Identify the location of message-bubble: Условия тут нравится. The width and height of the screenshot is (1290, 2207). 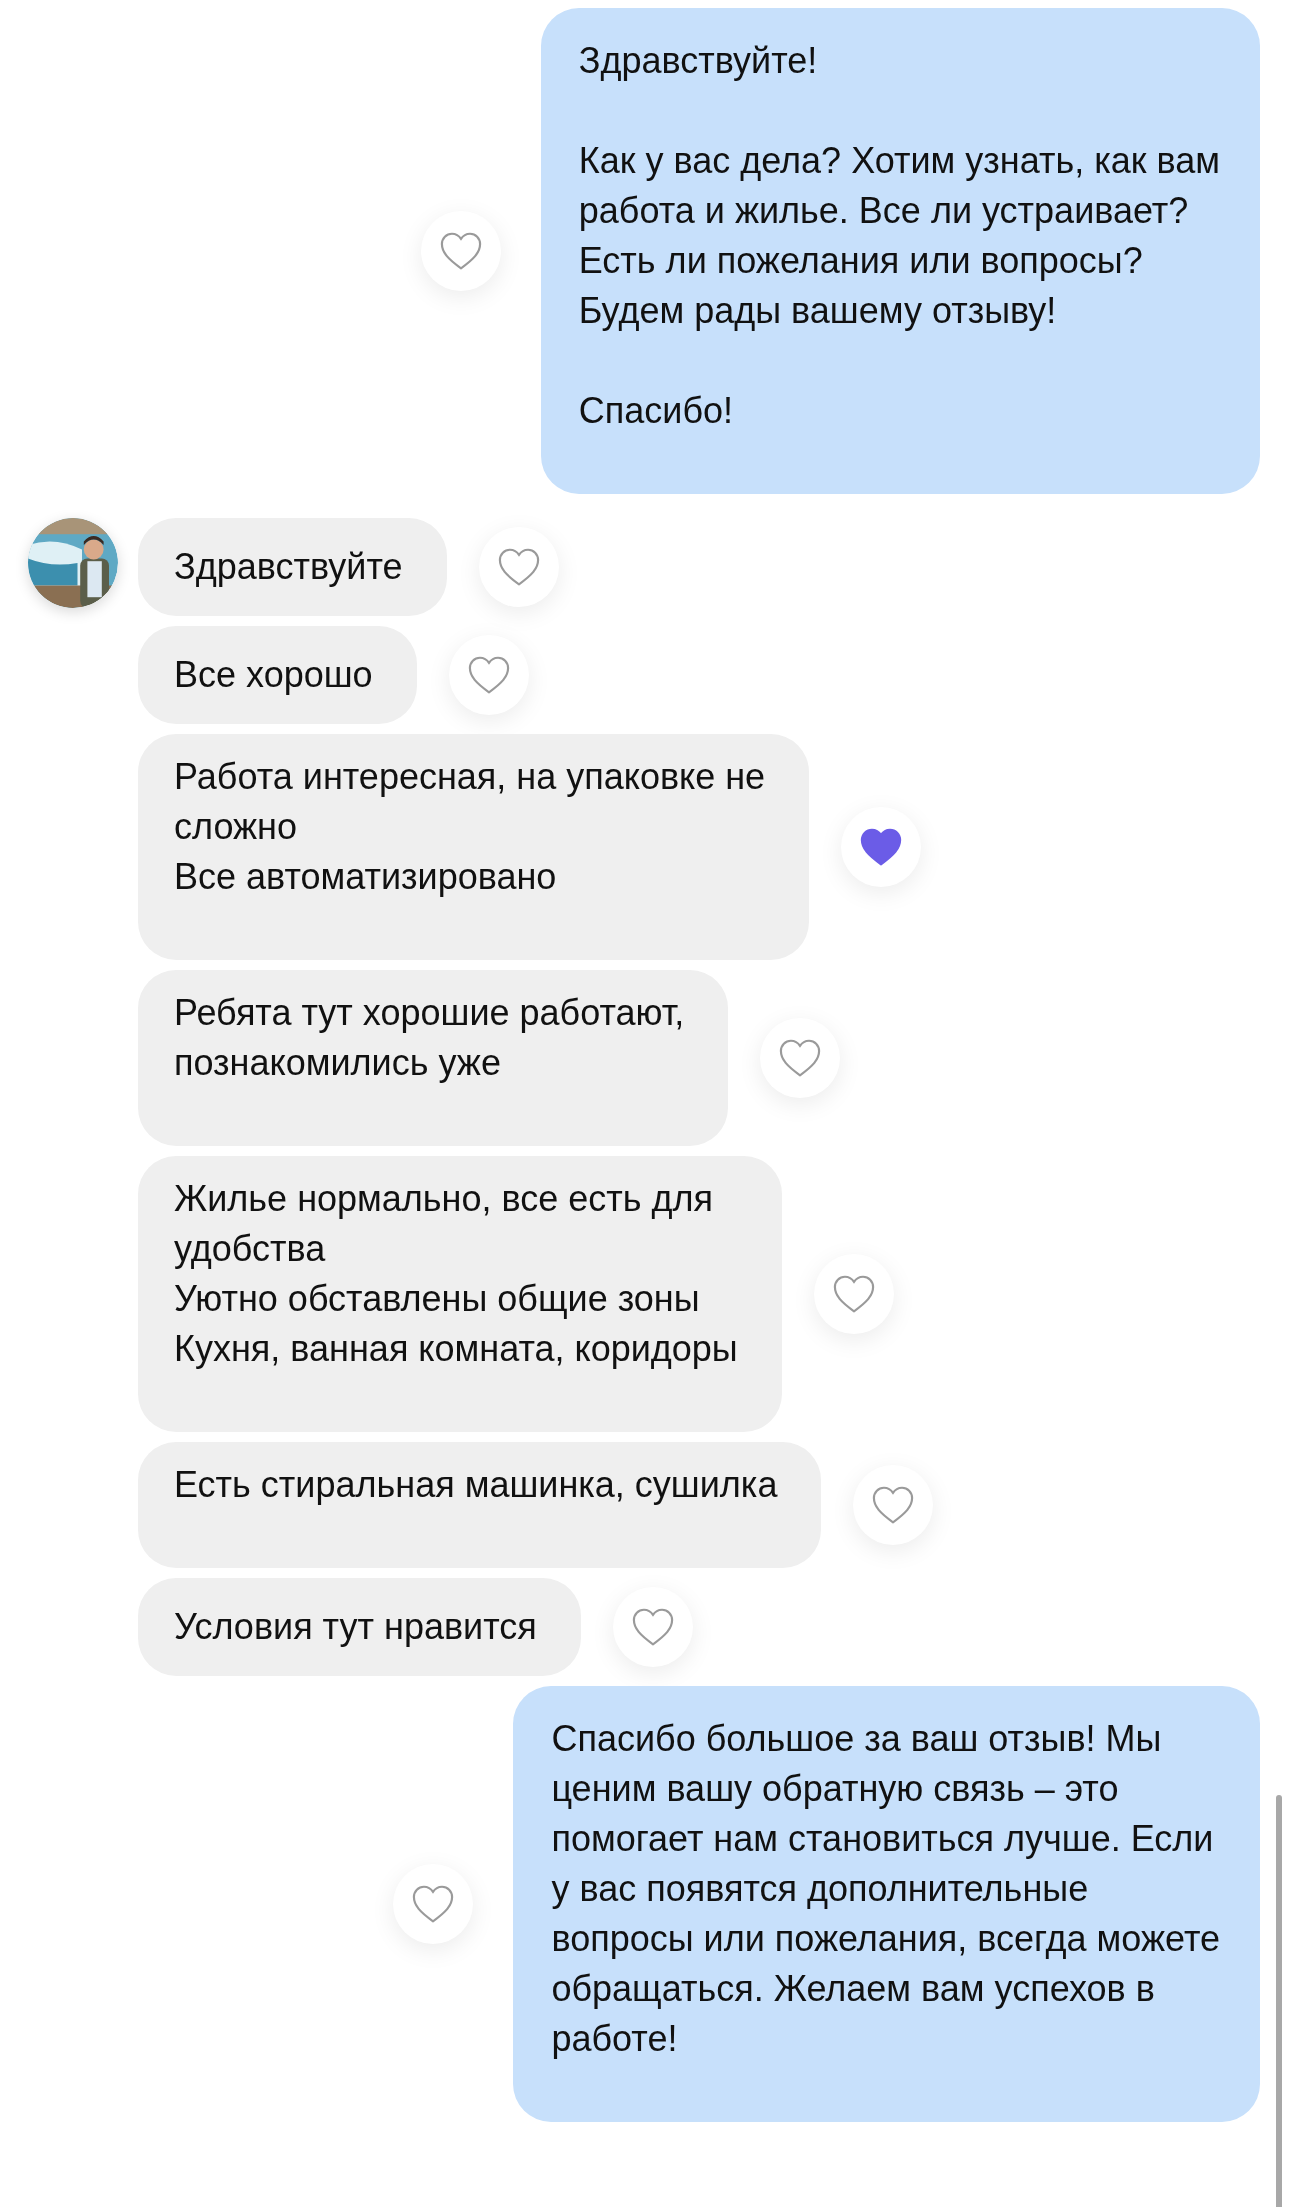
(359, 1627).